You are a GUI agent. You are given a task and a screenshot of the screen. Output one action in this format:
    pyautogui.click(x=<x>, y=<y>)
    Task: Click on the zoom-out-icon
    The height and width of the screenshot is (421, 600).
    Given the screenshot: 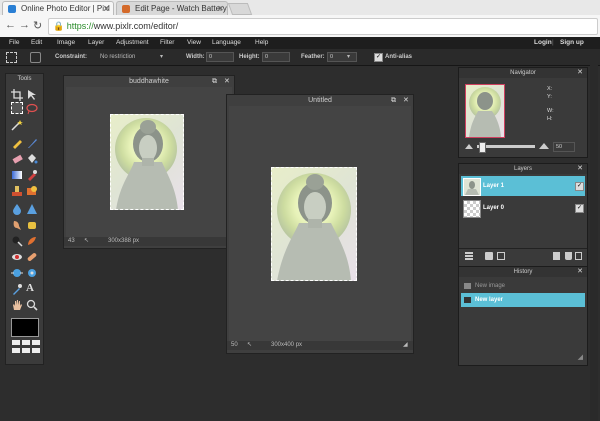 What is the action you would take?
    pyautogui.click(x=469, y=146)
    